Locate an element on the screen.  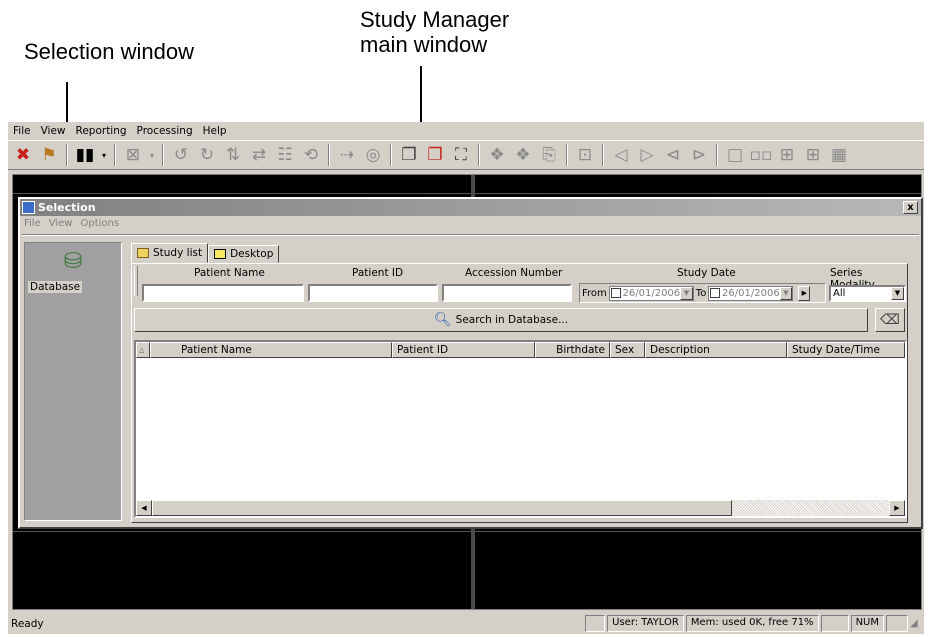
link-icon: ⇢ is located at coordinates (347, 155).